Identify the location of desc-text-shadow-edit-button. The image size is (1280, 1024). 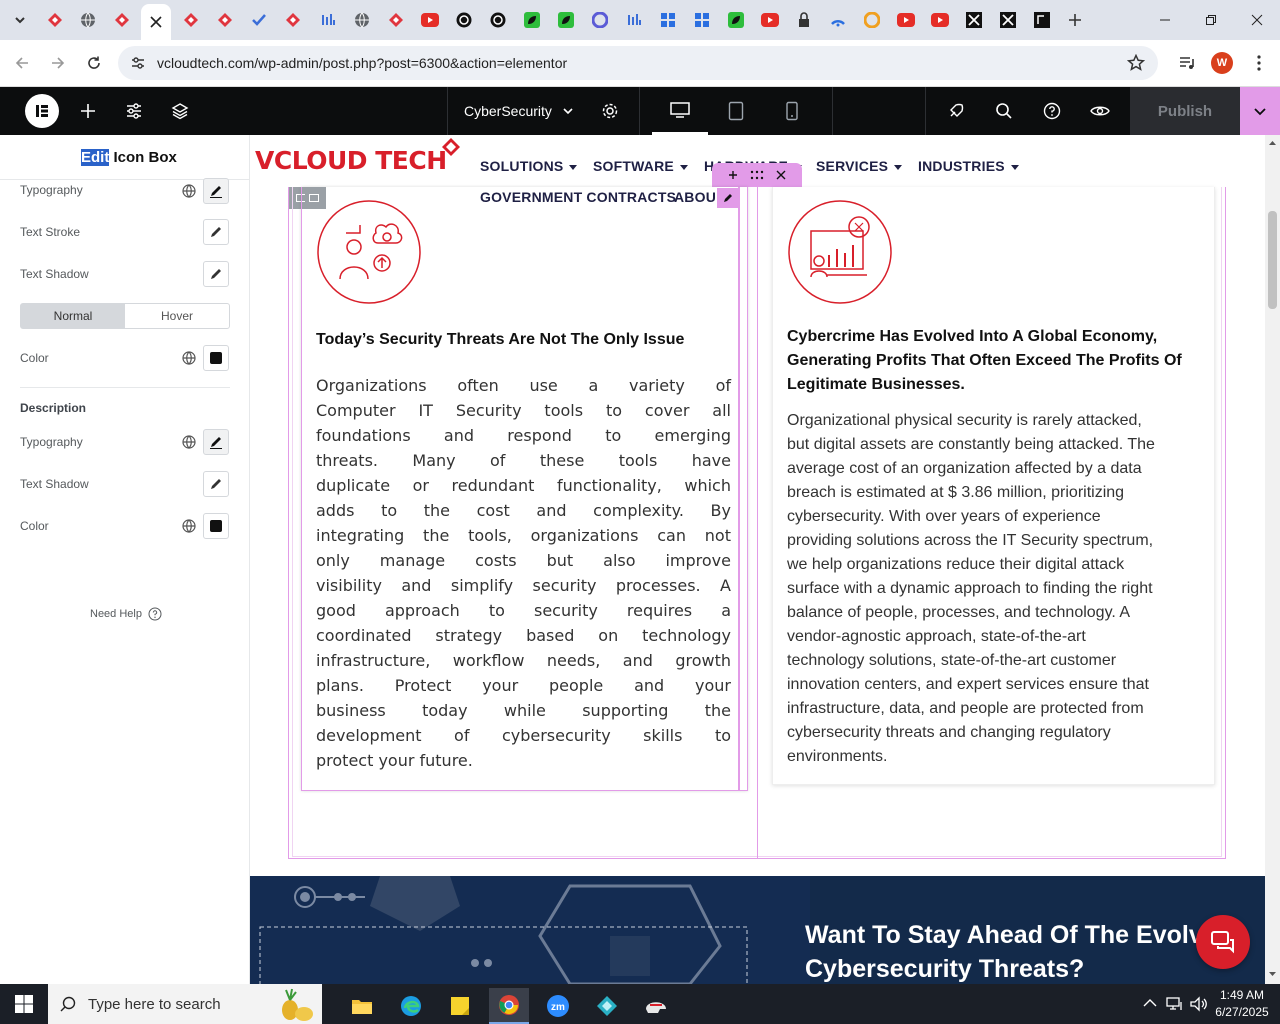
(216, 484).